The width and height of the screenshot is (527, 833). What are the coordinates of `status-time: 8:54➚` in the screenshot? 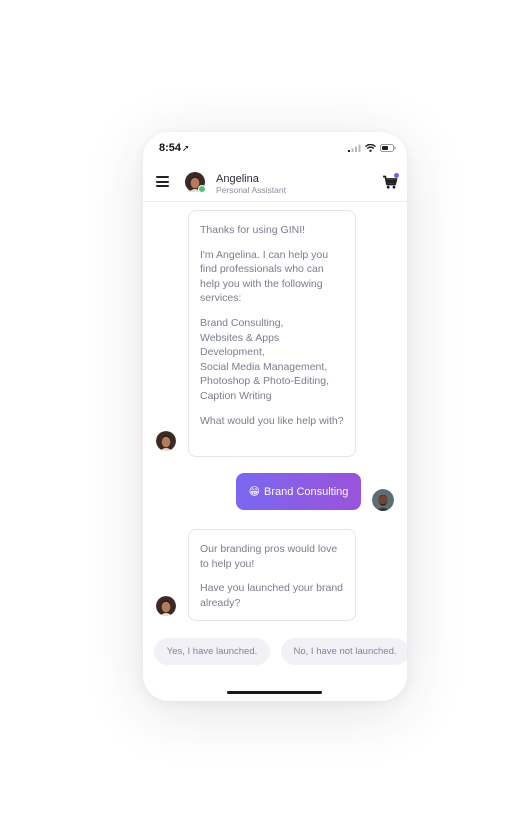 It's located at (174, 148).